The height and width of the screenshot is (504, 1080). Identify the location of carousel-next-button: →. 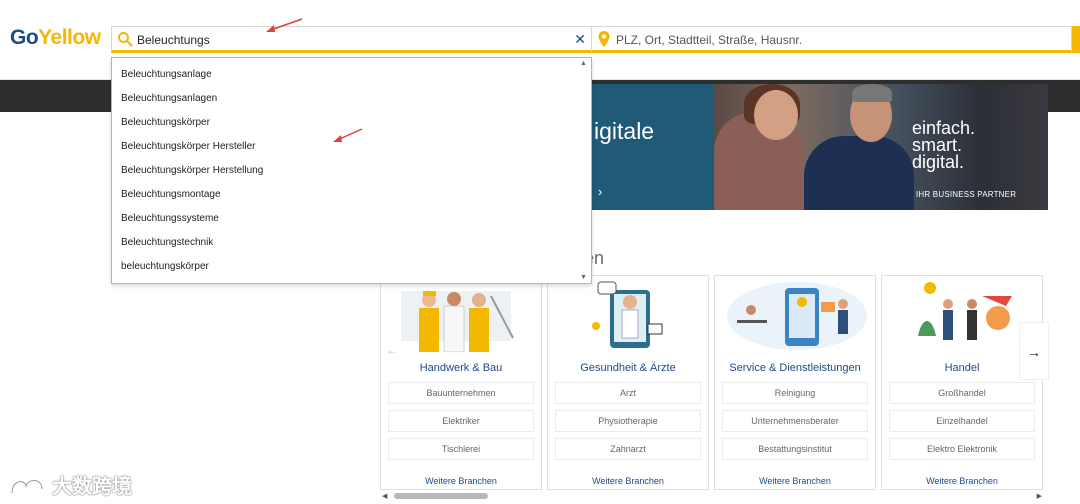
(1034, 351).